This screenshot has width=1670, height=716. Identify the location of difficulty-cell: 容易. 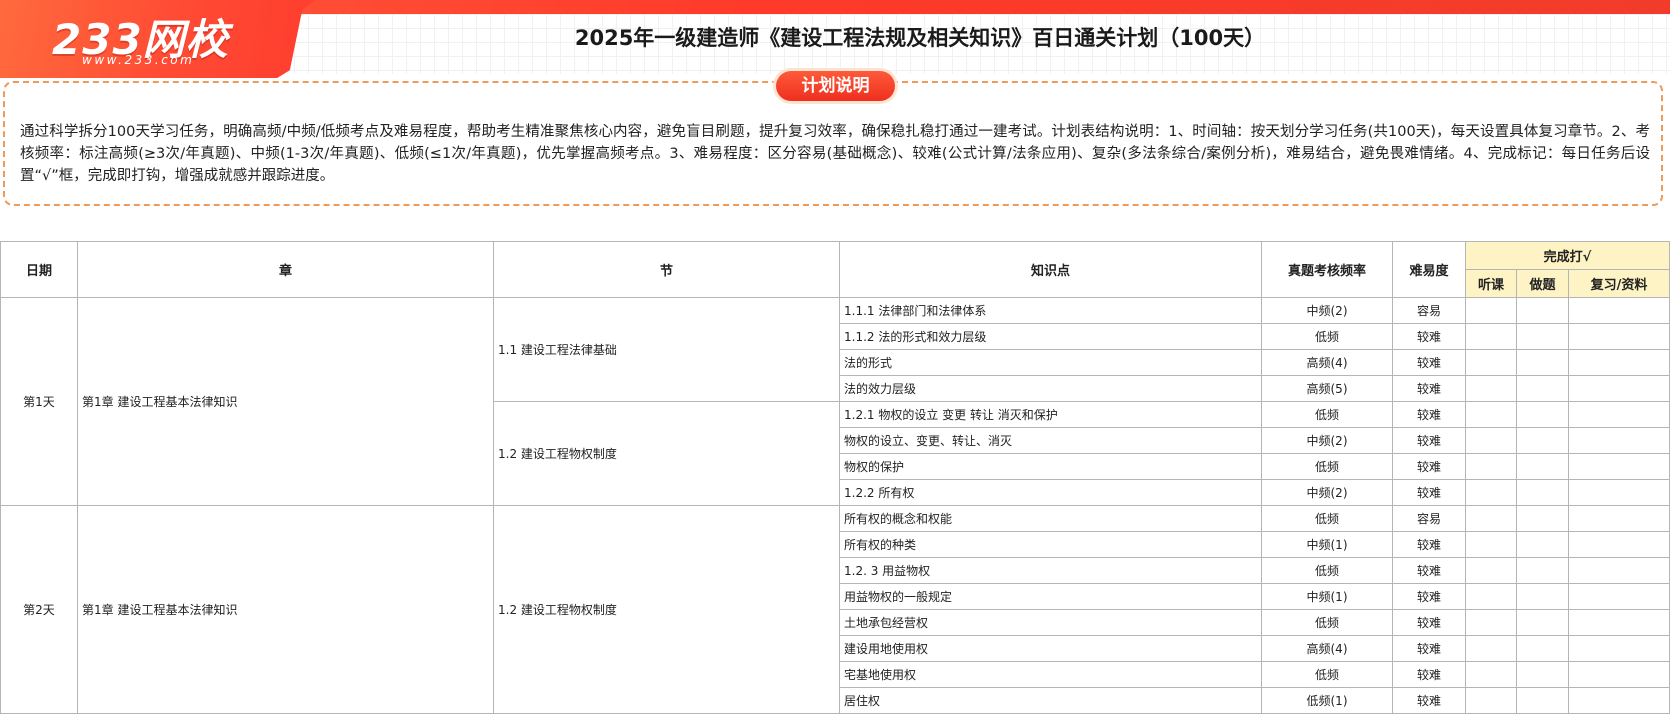
(1429, 518).